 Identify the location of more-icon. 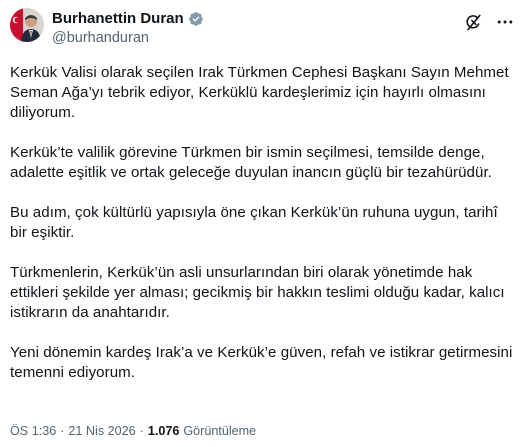
(505, 22).